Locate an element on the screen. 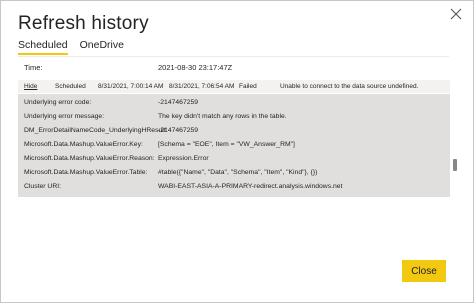 Image resolution: width=474 pixels, height=303 pixels. close-icon is located at coordinates (456, 14).